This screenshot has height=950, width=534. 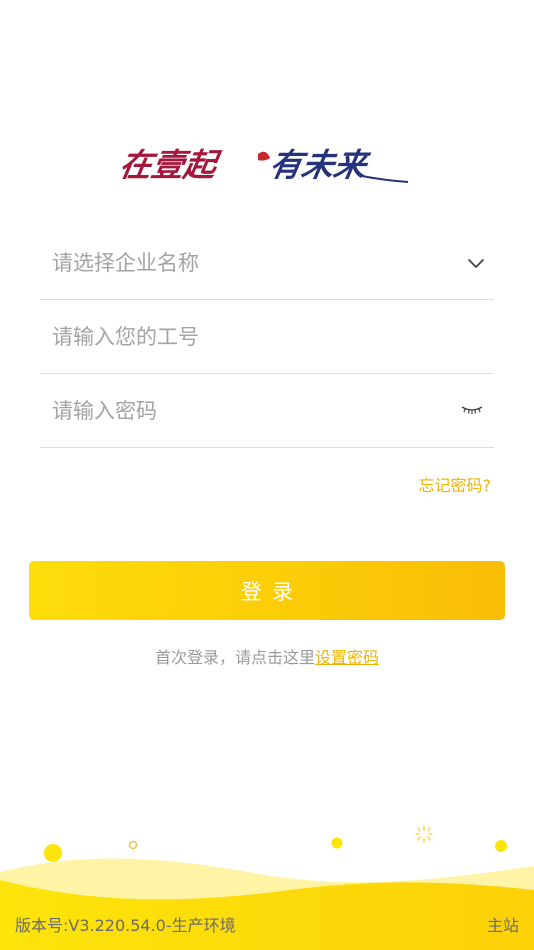 I want to click on employee-number-field, so click(x=267, y=337).